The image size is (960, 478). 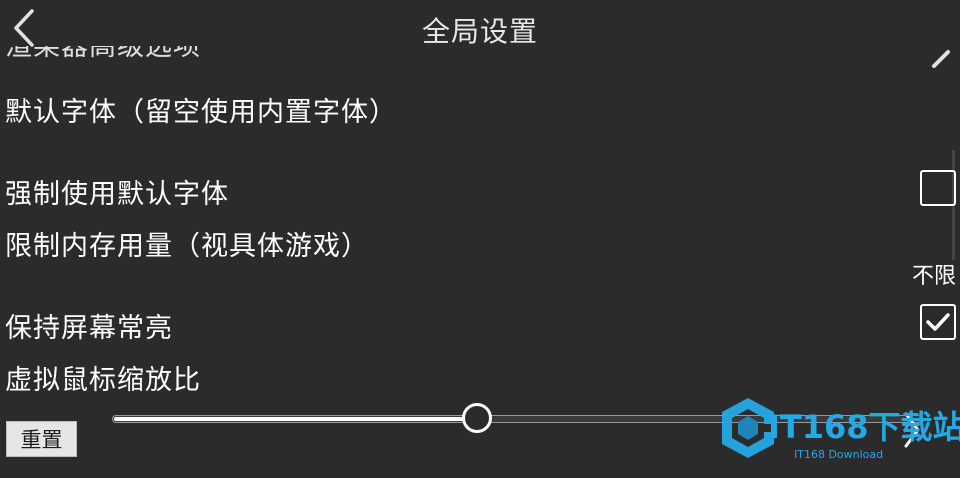 What do you see at coordinates (941, 58) in the screenshot?
I see `edit-arrow-icon` at bounding box center [941, 58].